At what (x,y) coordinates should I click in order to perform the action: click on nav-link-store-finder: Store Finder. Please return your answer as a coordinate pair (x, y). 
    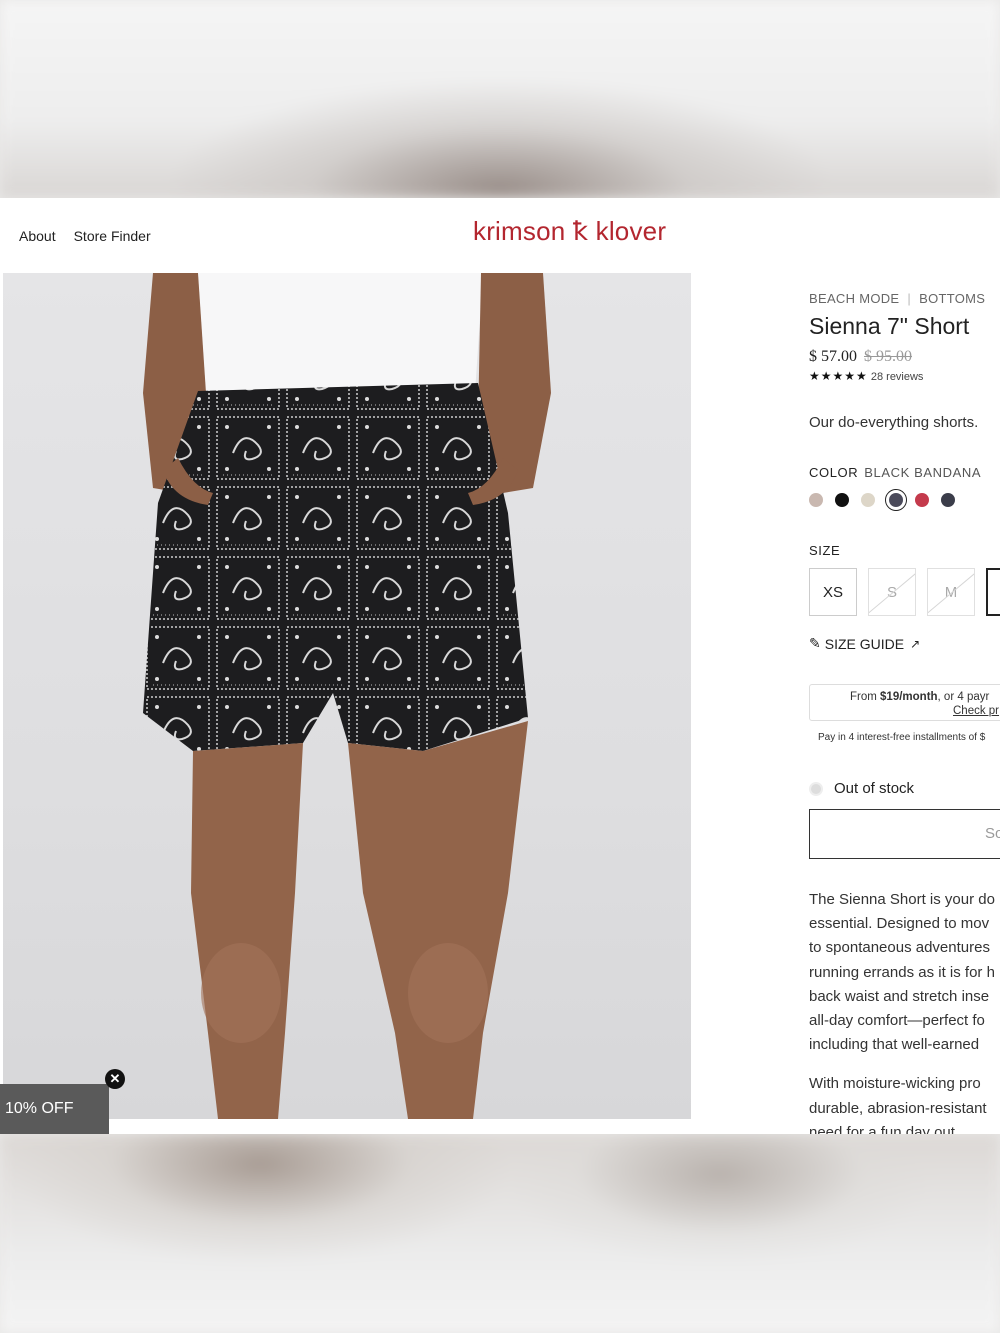
    Looking at the image, I should click on (112, 236).